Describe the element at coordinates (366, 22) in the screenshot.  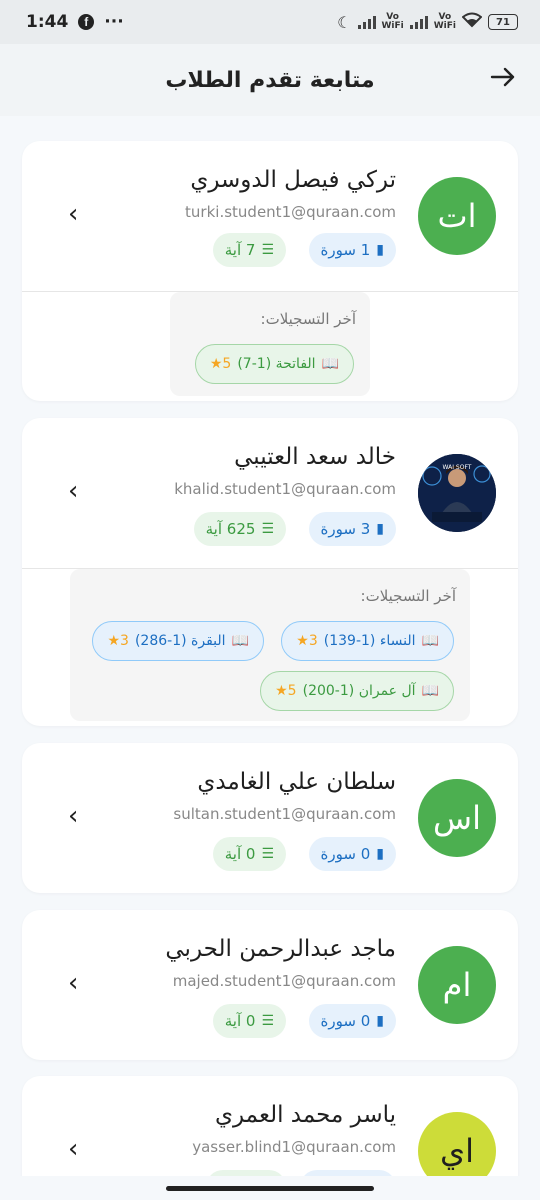
I see `signal-icon` at that location.